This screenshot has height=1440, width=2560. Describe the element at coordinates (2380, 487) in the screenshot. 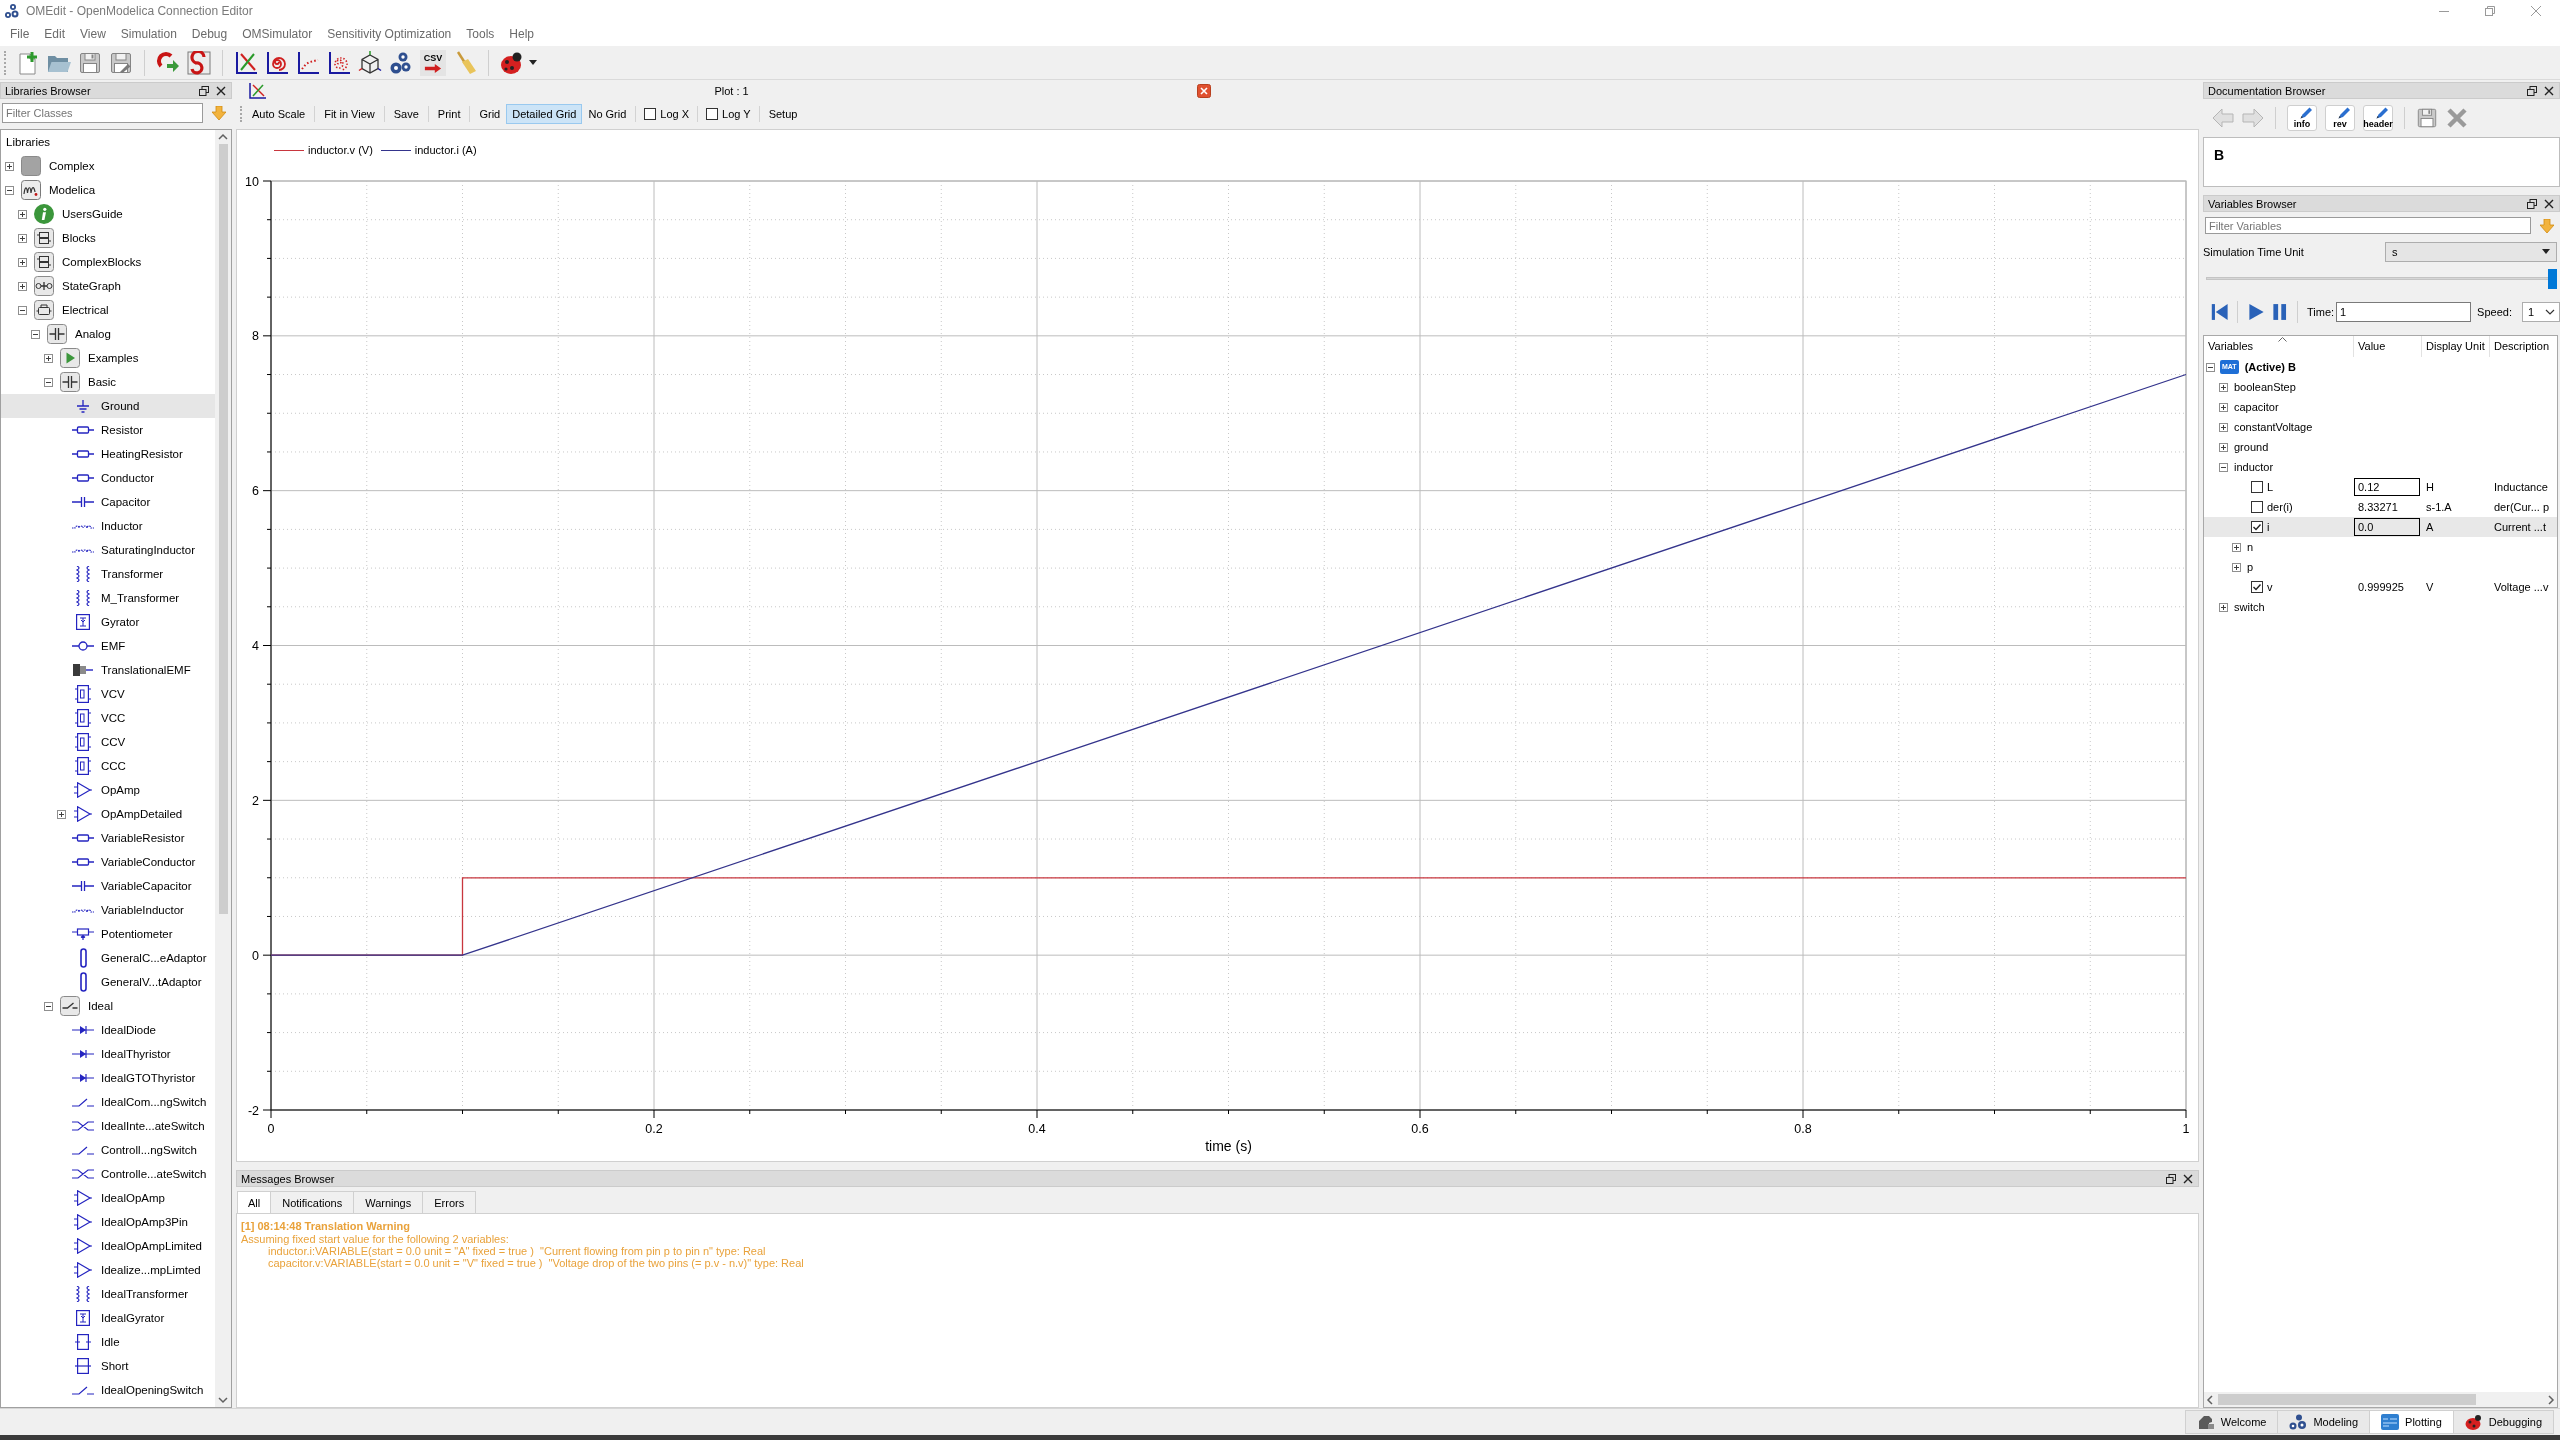

I see `tree-row: L 0.12 H Inductance` at that location.